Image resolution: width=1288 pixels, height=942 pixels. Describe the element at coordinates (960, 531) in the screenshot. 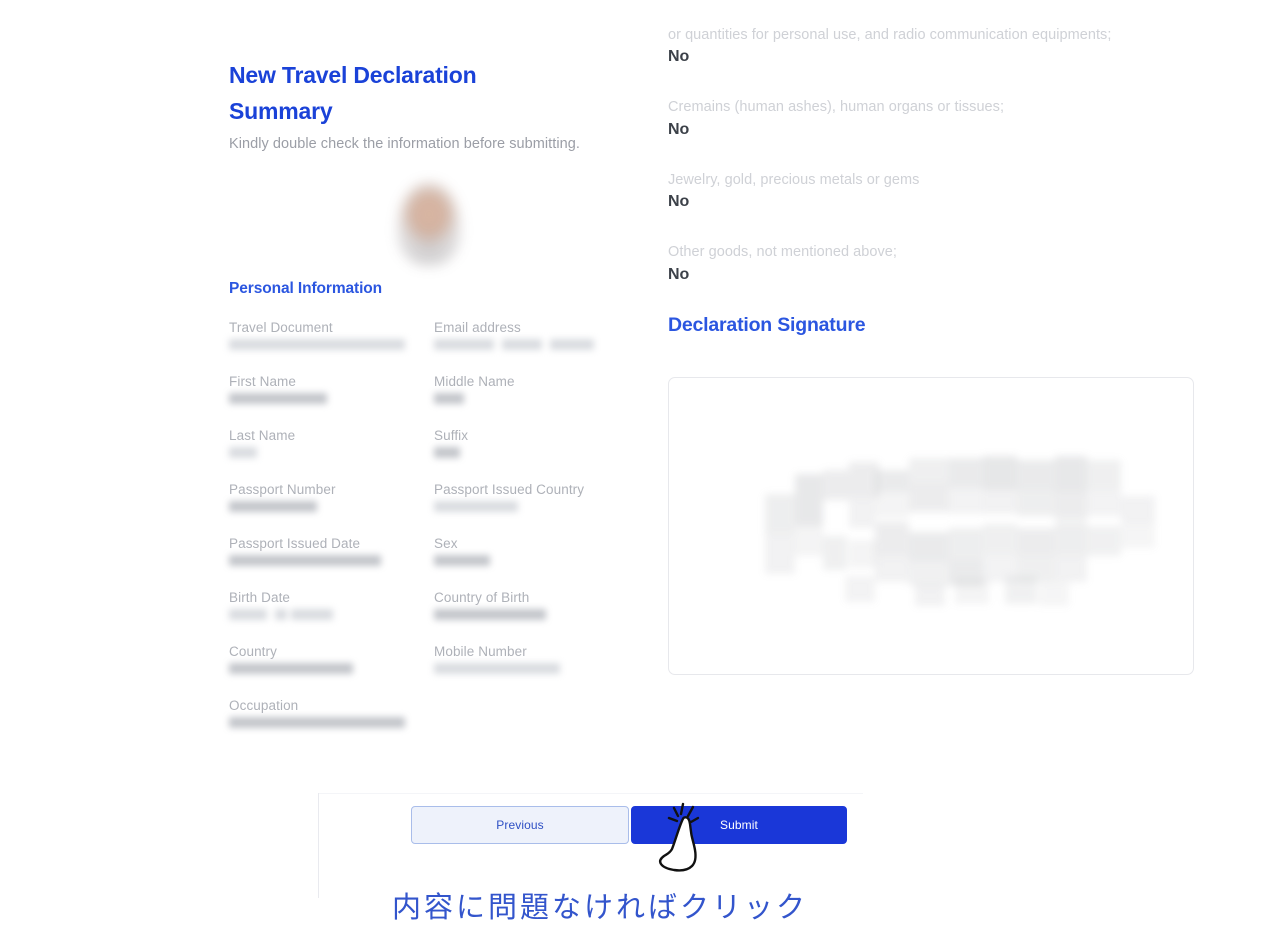

I see `signature-image` at that location.